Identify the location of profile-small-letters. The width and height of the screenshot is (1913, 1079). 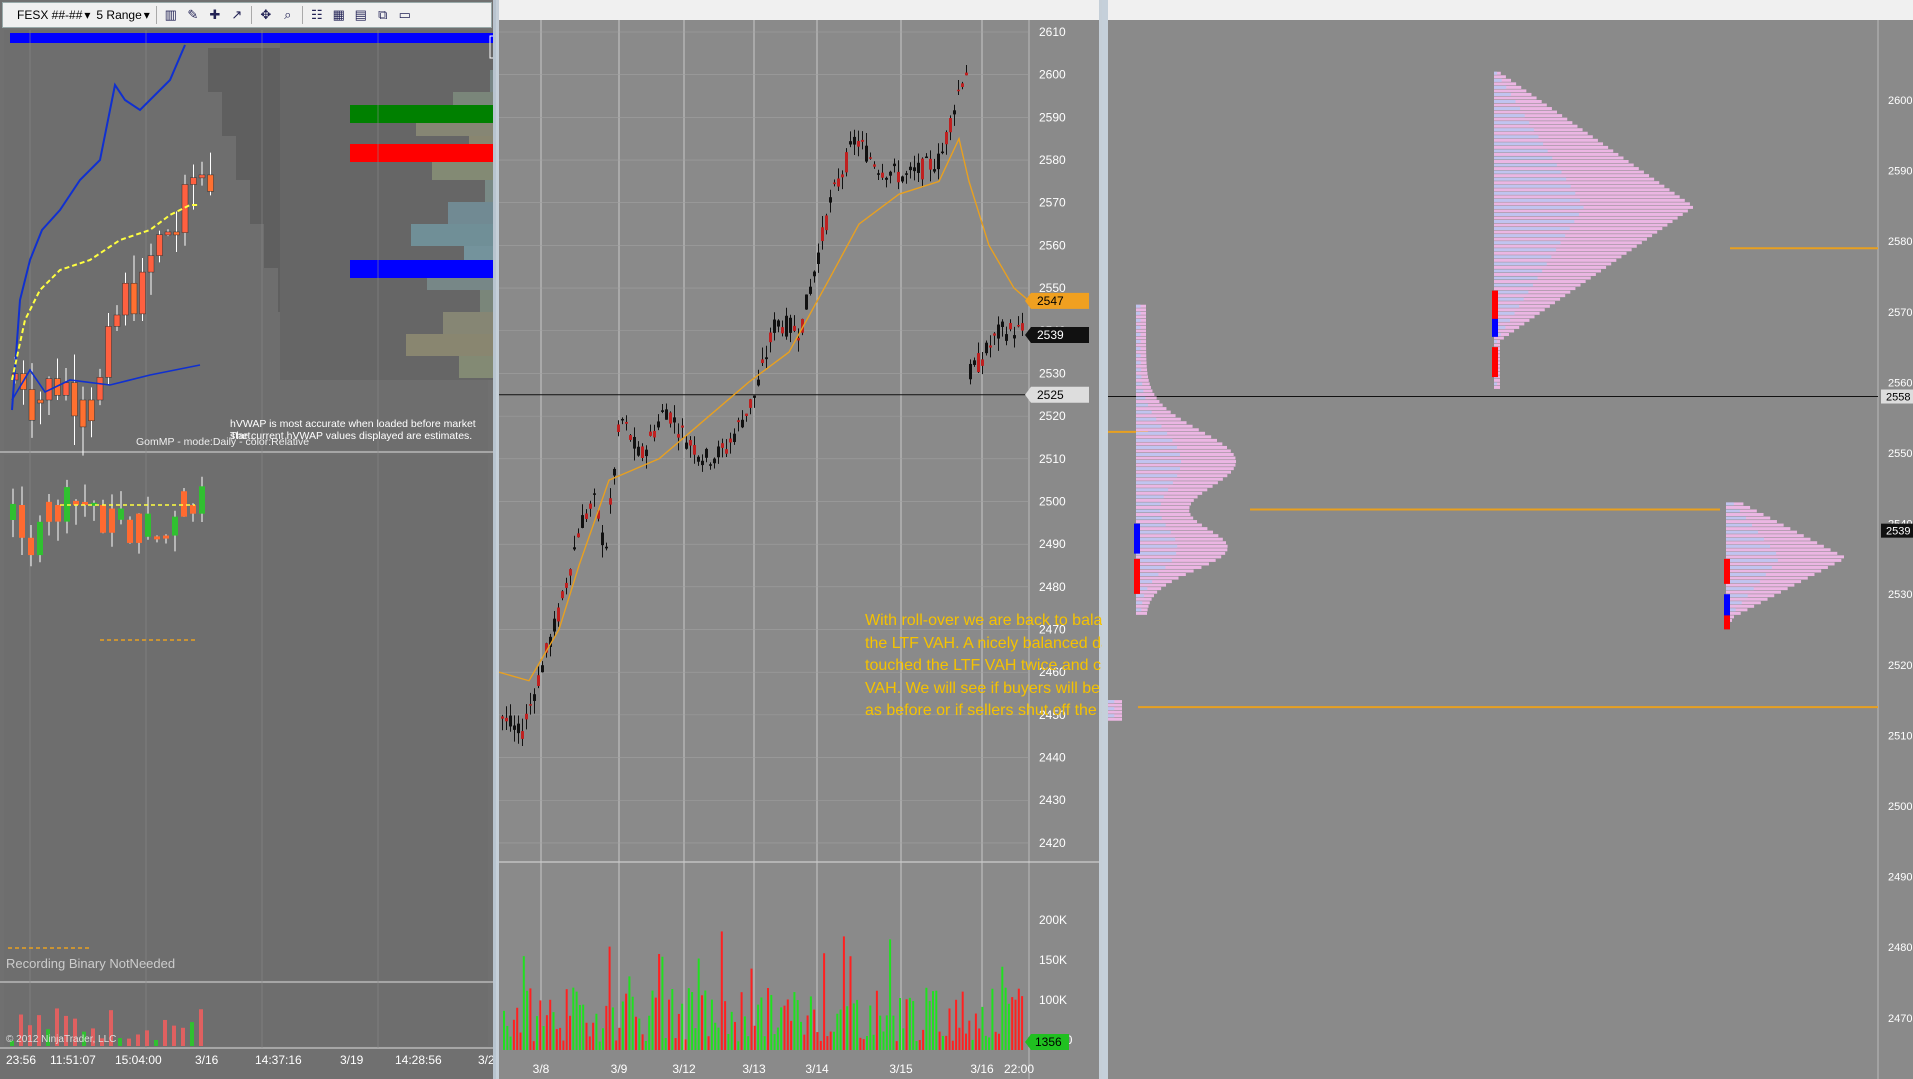
(1111, 709).